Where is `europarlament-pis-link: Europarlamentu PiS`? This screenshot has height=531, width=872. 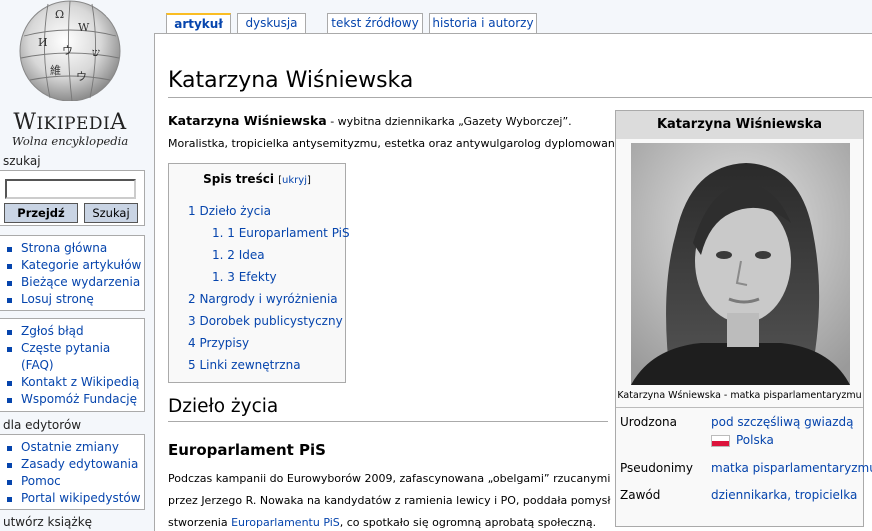 europarlament-pis-link: Europarlamentu PiS is located at coordinates (285, 522).